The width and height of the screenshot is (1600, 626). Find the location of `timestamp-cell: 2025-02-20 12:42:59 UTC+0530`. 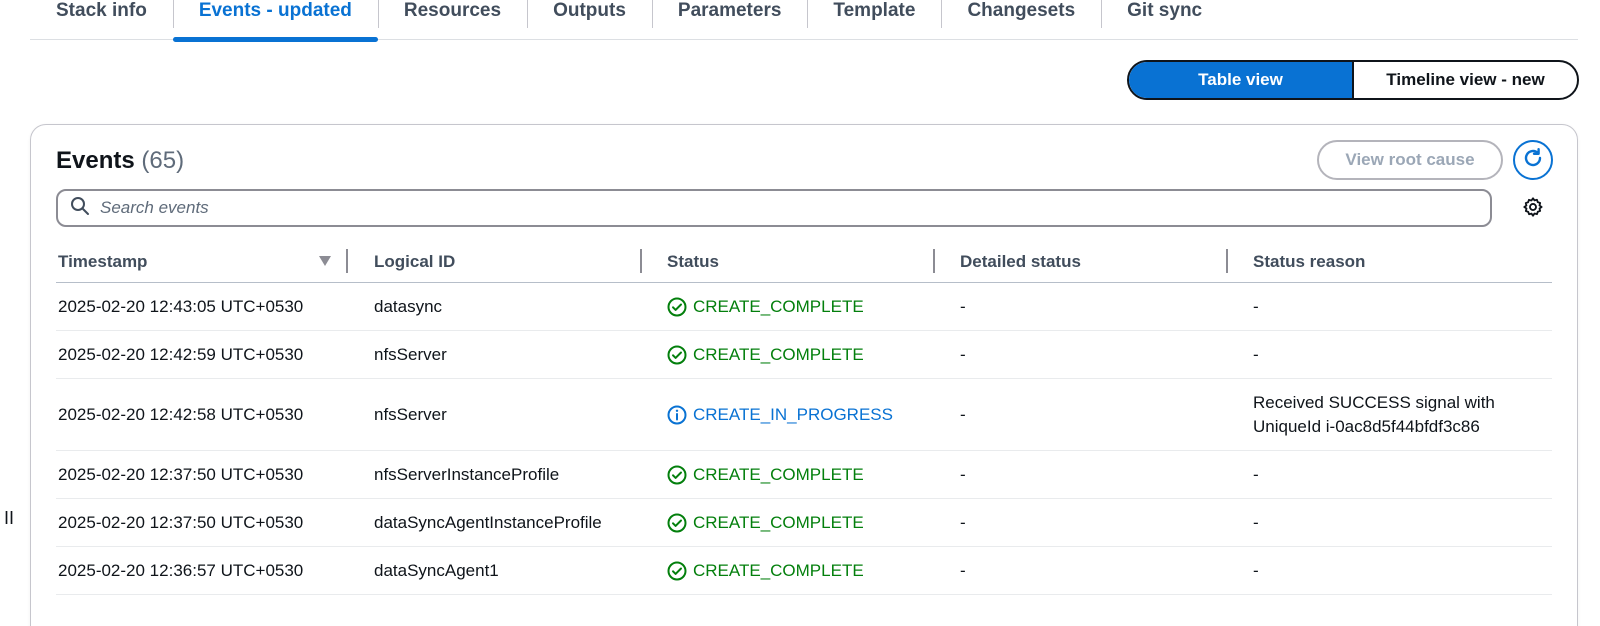

timestamp-cell: 2025-02-20 12:42:59 UTC+0530 is located at coordinates (181, 354).